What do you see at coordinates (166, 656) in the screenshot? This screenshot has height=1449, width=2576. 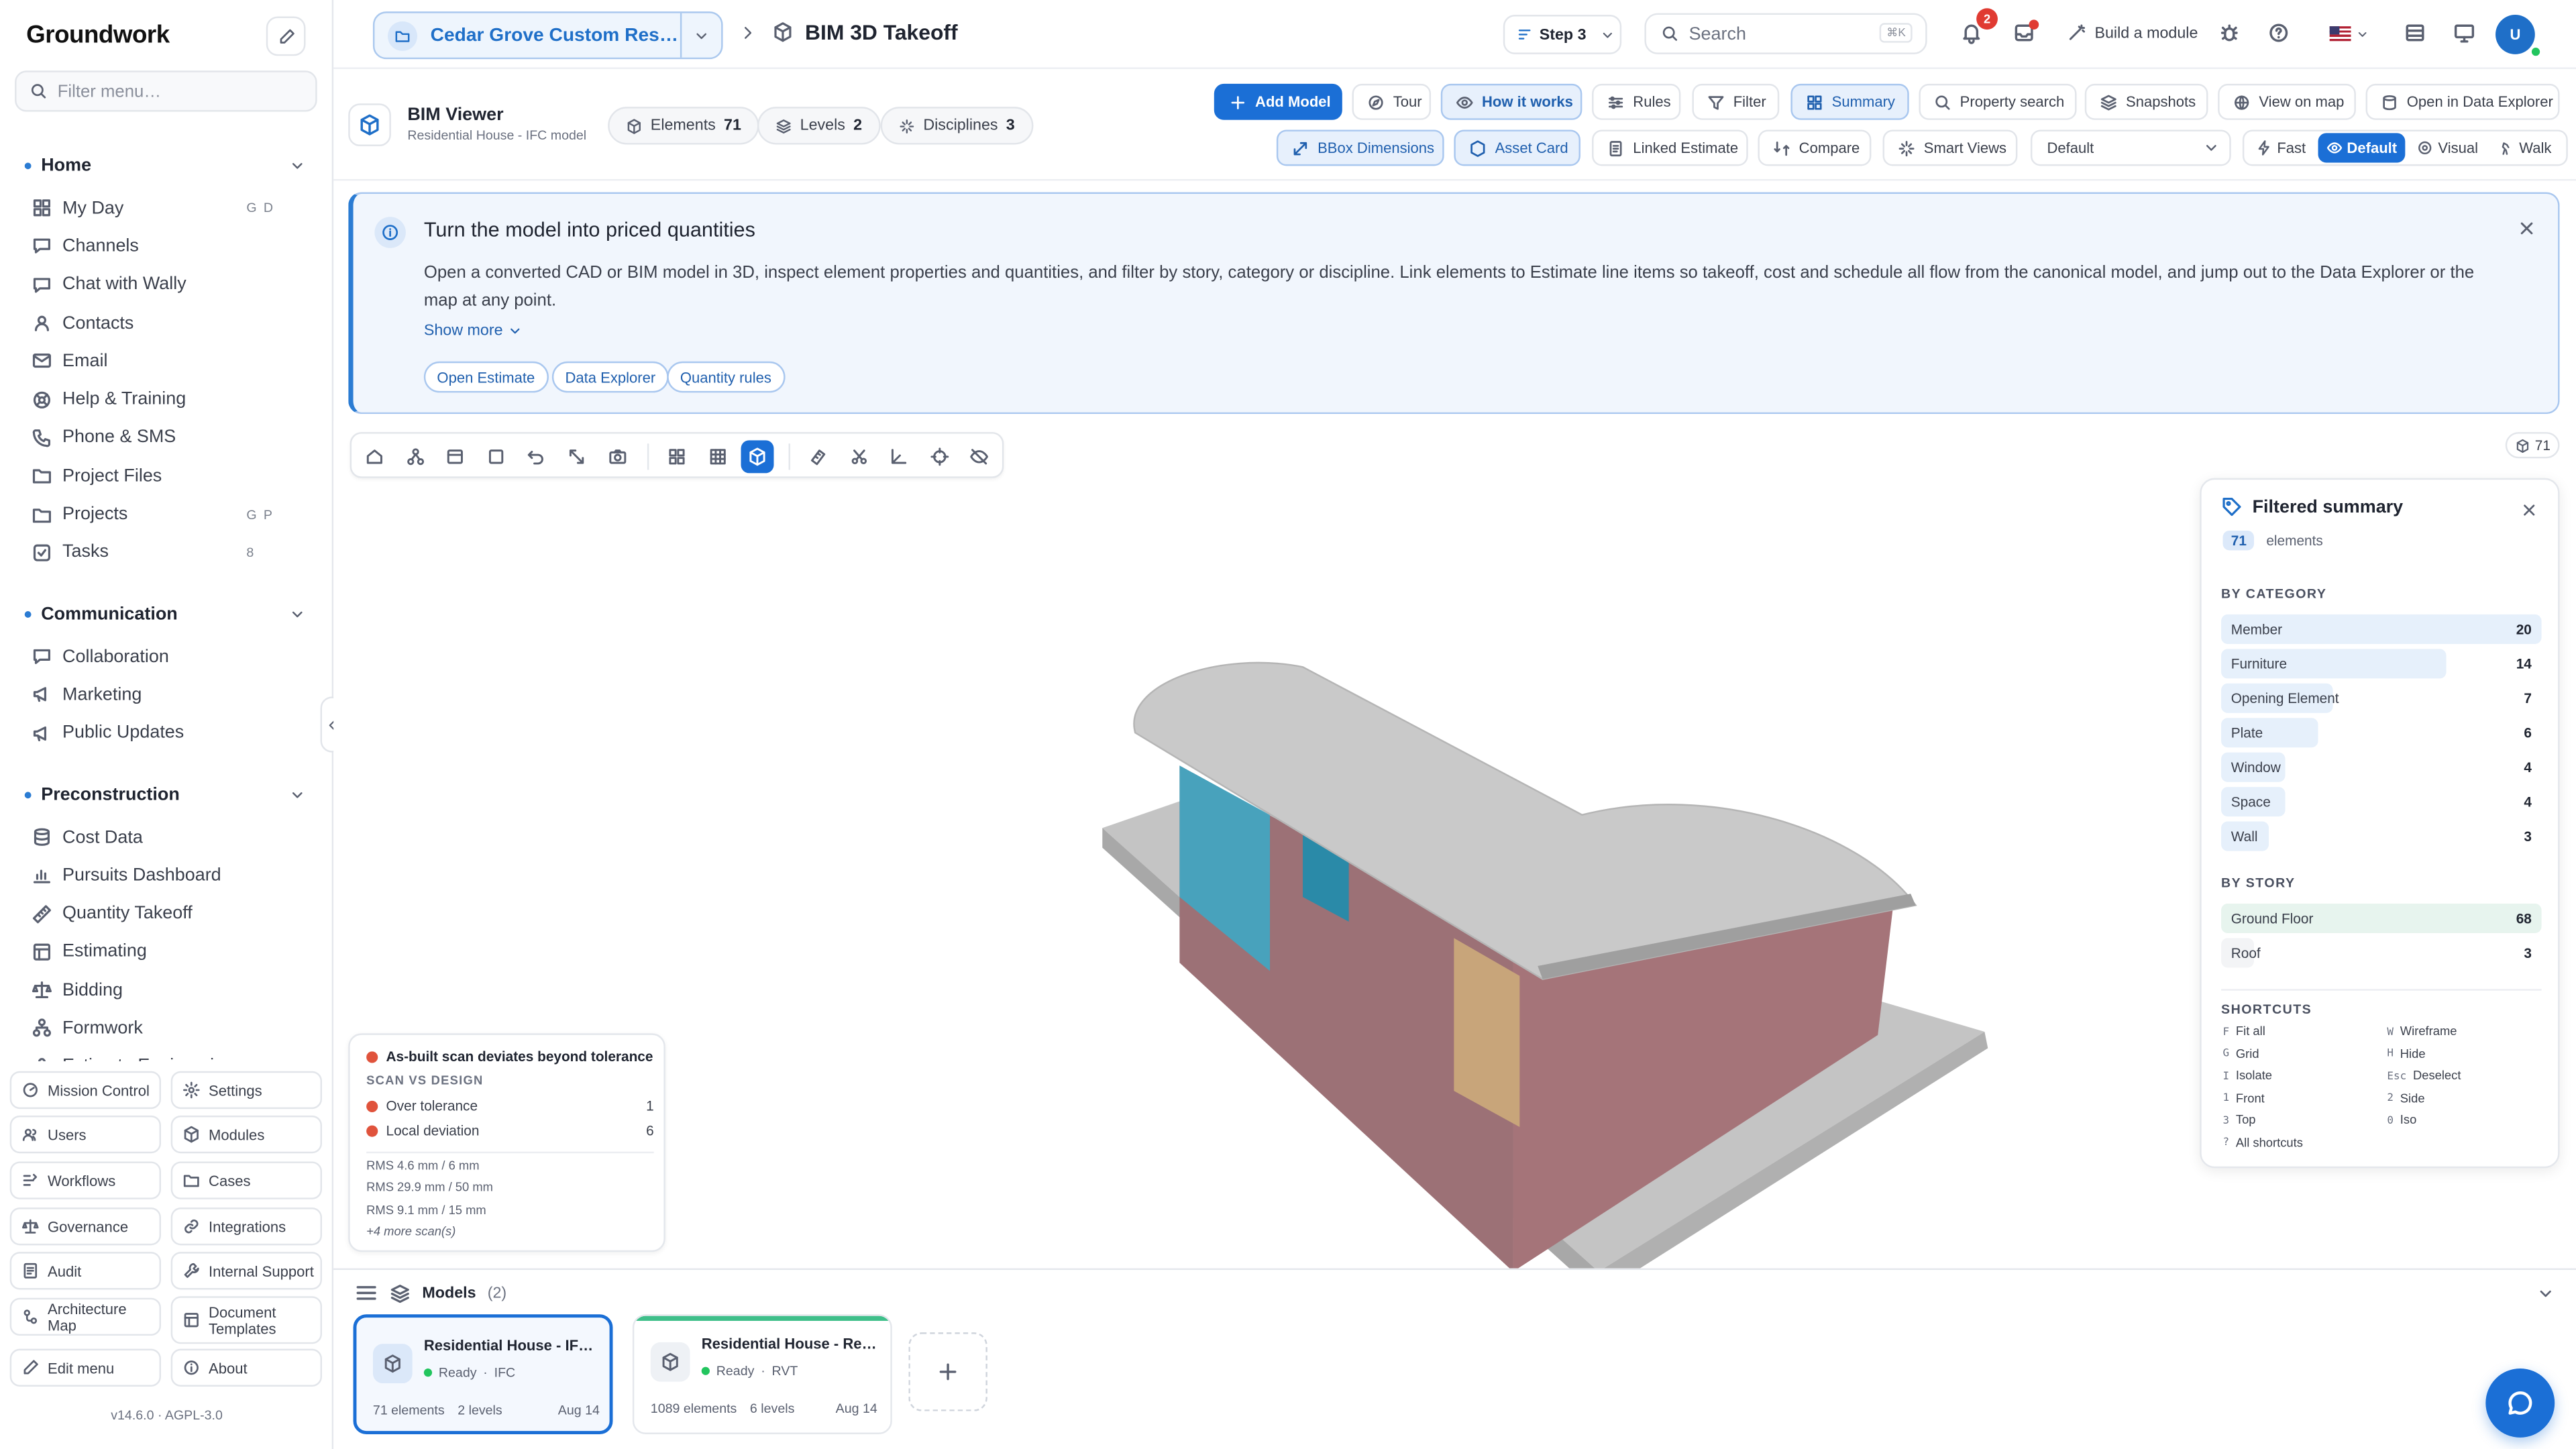 I see `sidebar-item-collaboration: Collaboration` at bounding box center [166, 656].